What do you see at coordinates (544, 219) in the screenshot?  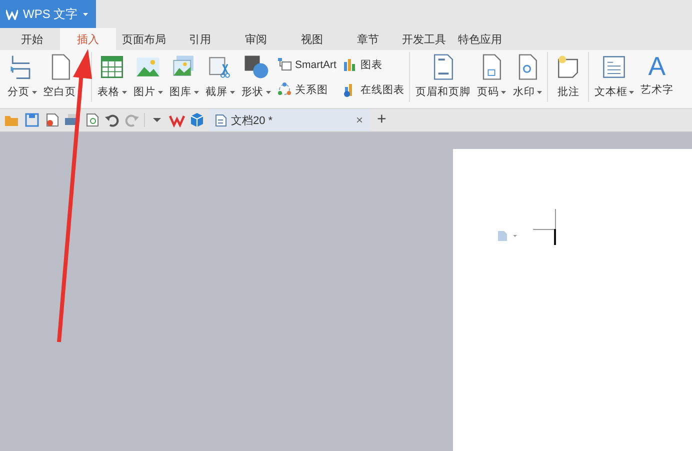 I see `margin-corner-mark` at bounding box center [544, 219].